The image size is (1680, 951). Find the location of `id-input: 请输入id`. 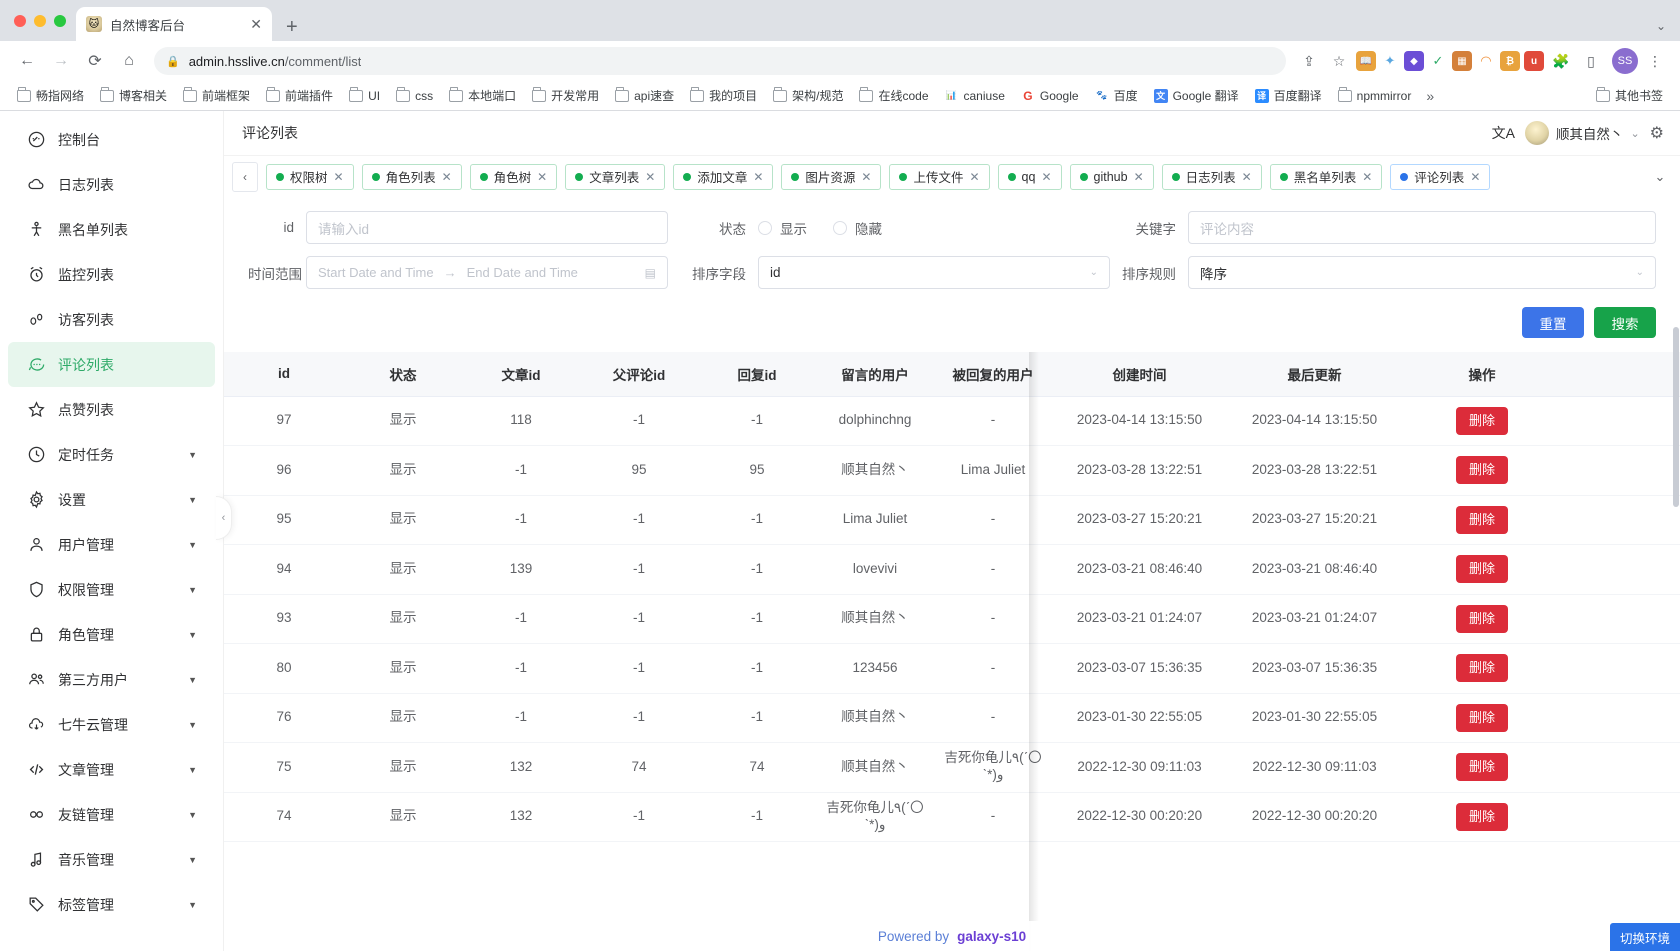

id-input: 请输入id is located at coordinates (487, 227).